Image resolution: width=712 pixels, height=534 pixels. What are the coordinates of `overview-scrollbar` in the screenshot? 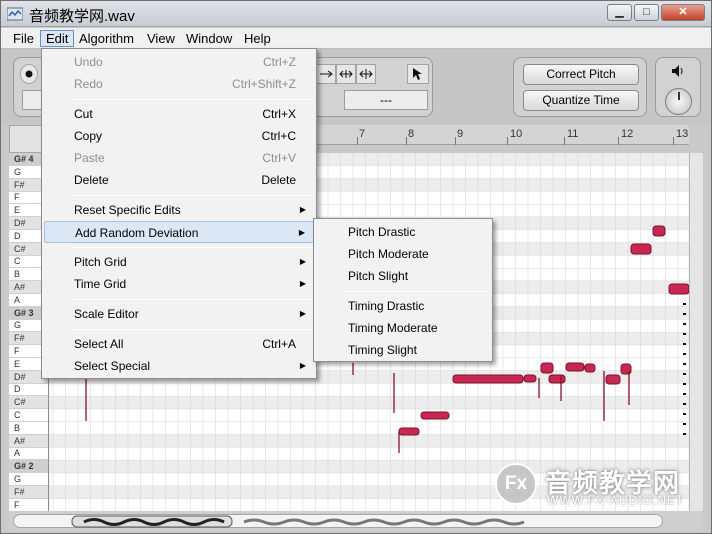 It's located at (356, 521).